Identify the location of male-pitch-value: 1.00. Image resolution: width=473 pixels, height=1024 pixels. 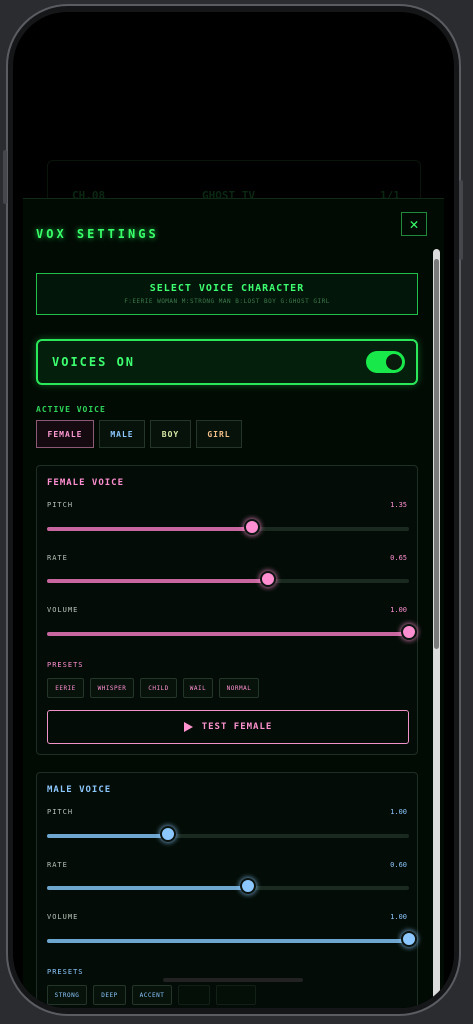
(398, 812).